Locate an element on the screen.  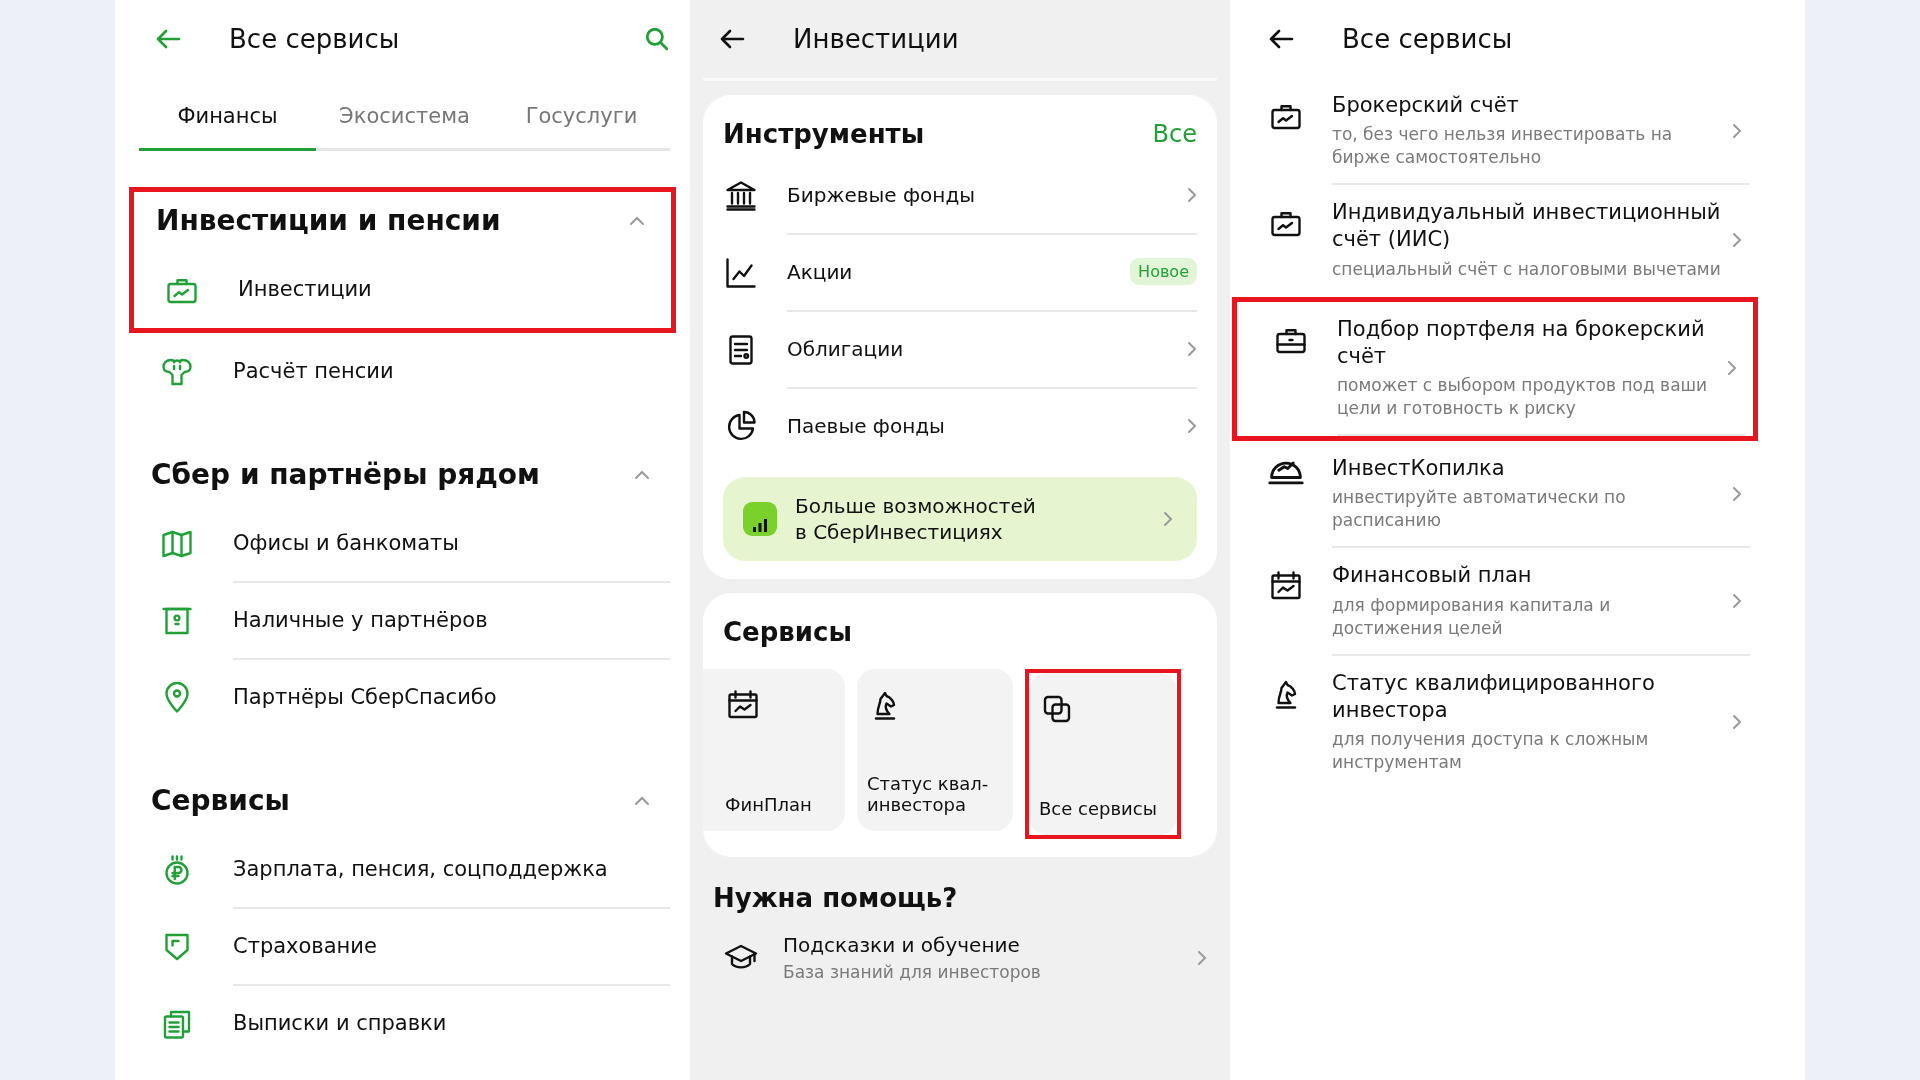
service-subtitle: поможет с выбором продуктов под ваши цели и готовность к риску is located at coordinates (1523, 397).